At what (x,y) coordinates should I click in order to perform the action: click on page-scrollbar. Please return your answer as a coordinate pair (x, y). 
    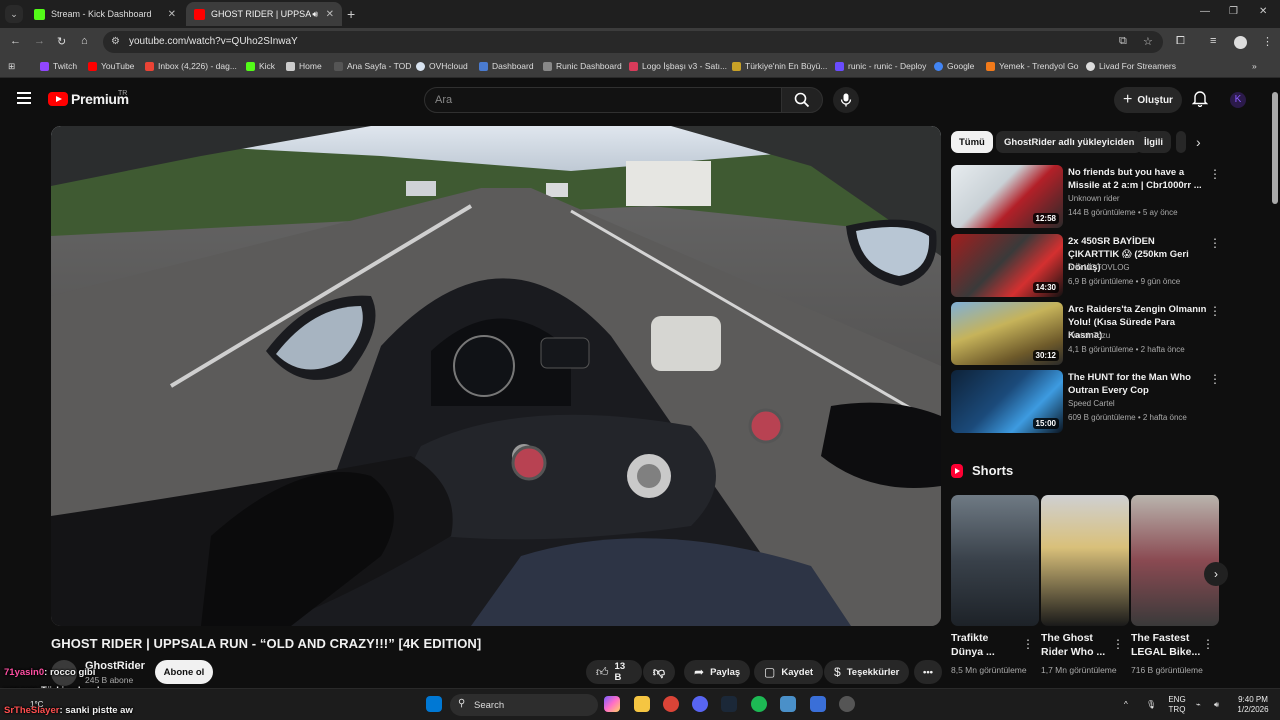
    Looking at the image, I should click on (1275, 383).